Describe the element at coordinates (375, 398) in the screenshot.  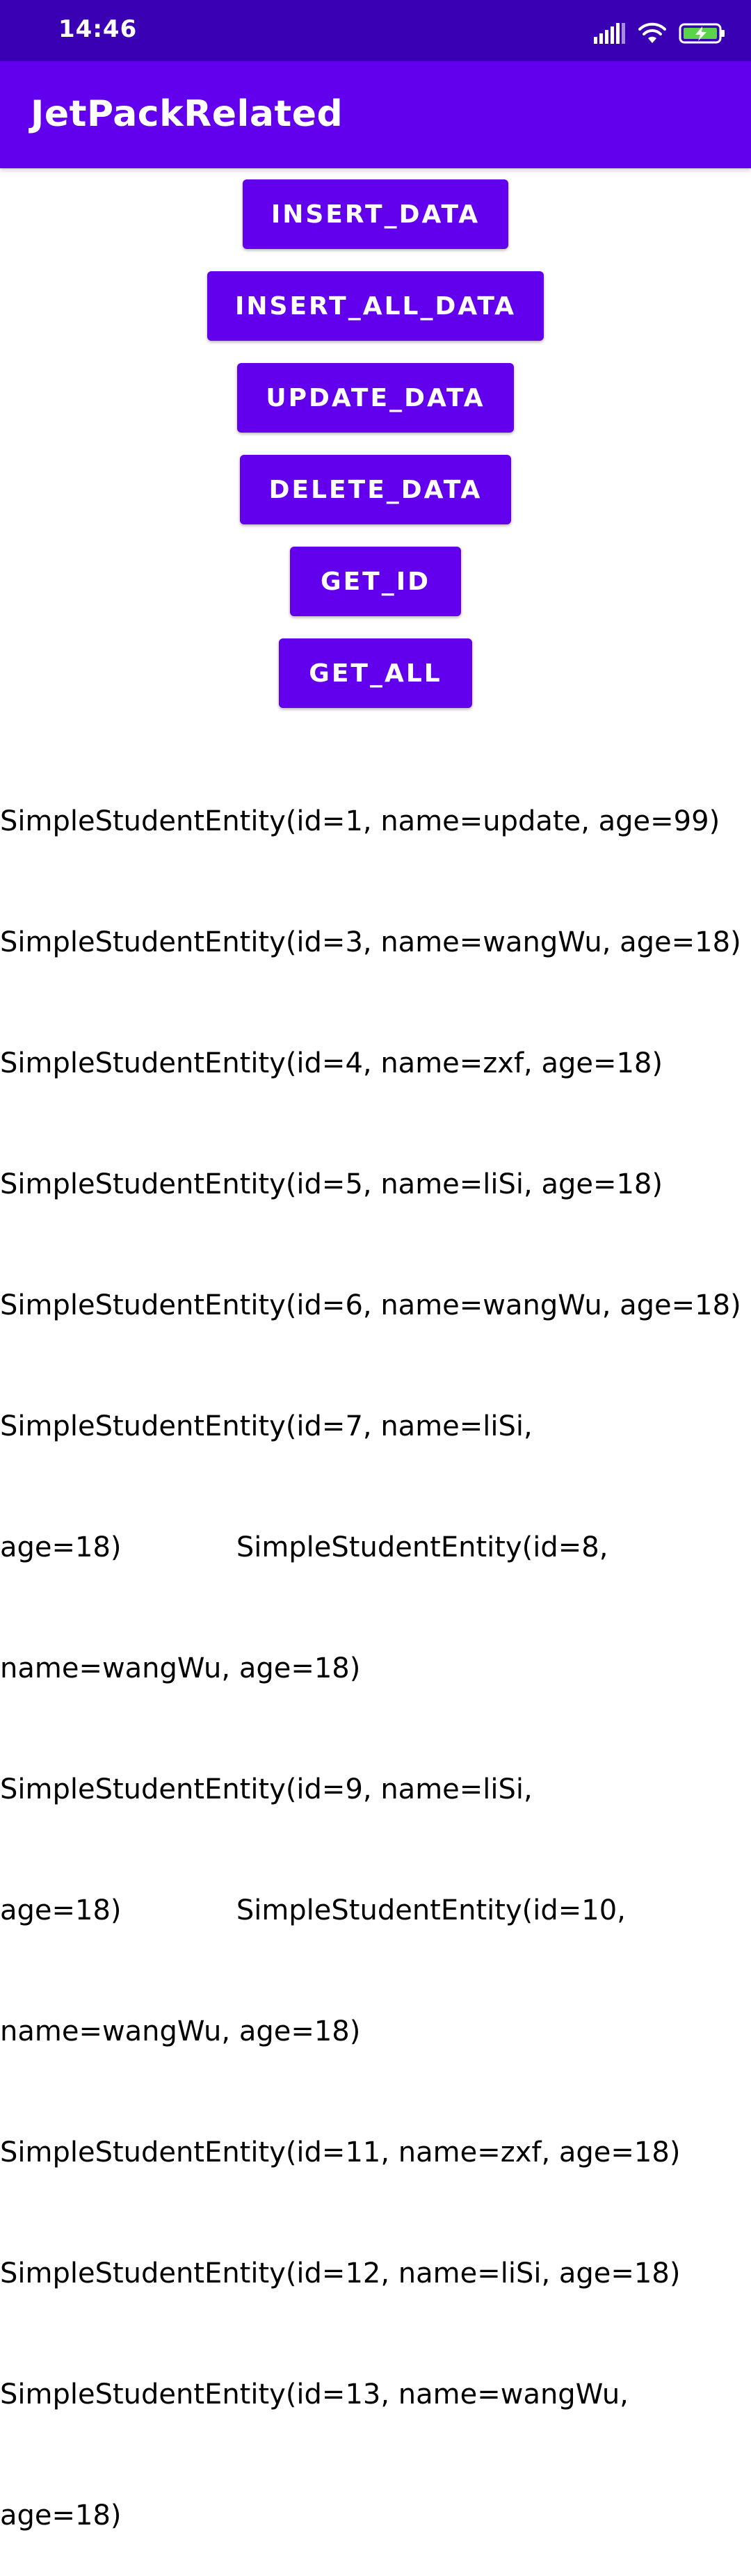
I see `update-data-button: UPDATE_DATA` at that location.